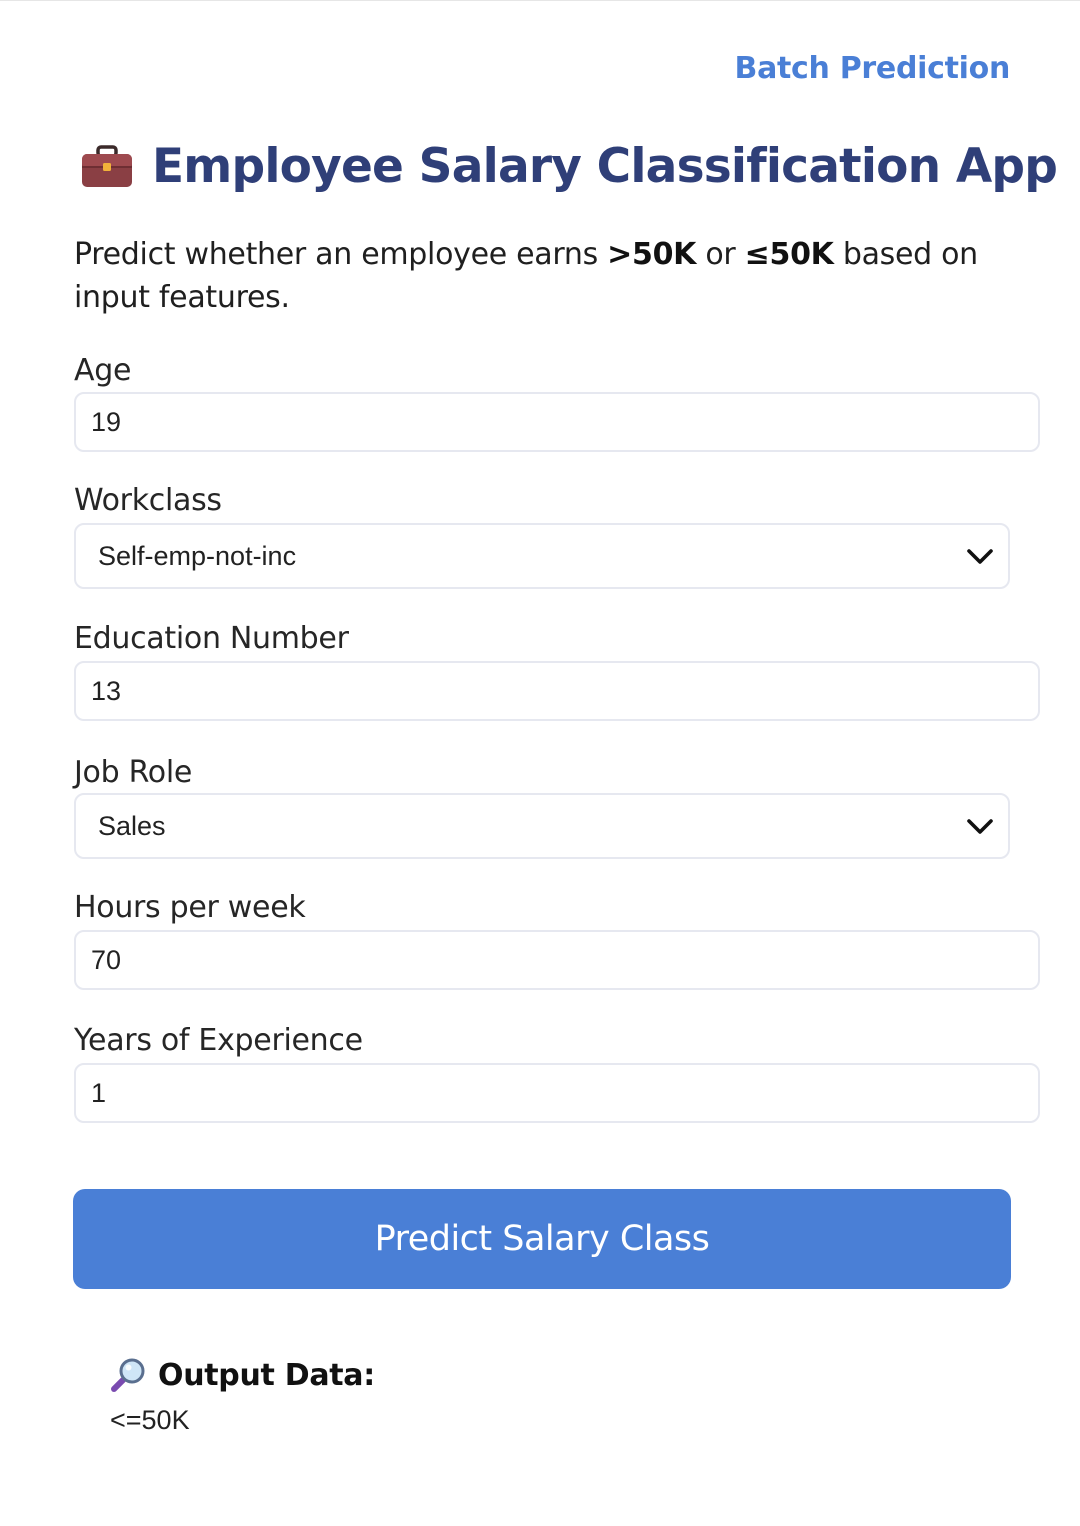 This screenshot has height=1526, width=1080. I want to click on predict-salary-class-button: Predict Salary Class, so click(542, 1239).